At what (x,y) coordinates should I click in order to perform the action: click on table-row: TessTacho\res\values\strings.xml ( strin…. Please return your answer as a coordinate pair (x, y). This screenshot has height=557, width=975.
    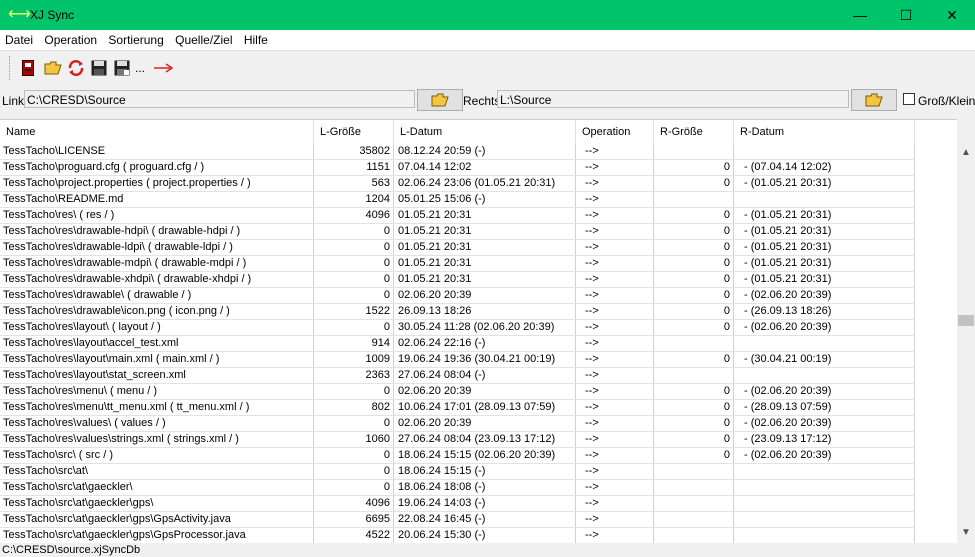
    Looking at the image, I should click on (457, 440).